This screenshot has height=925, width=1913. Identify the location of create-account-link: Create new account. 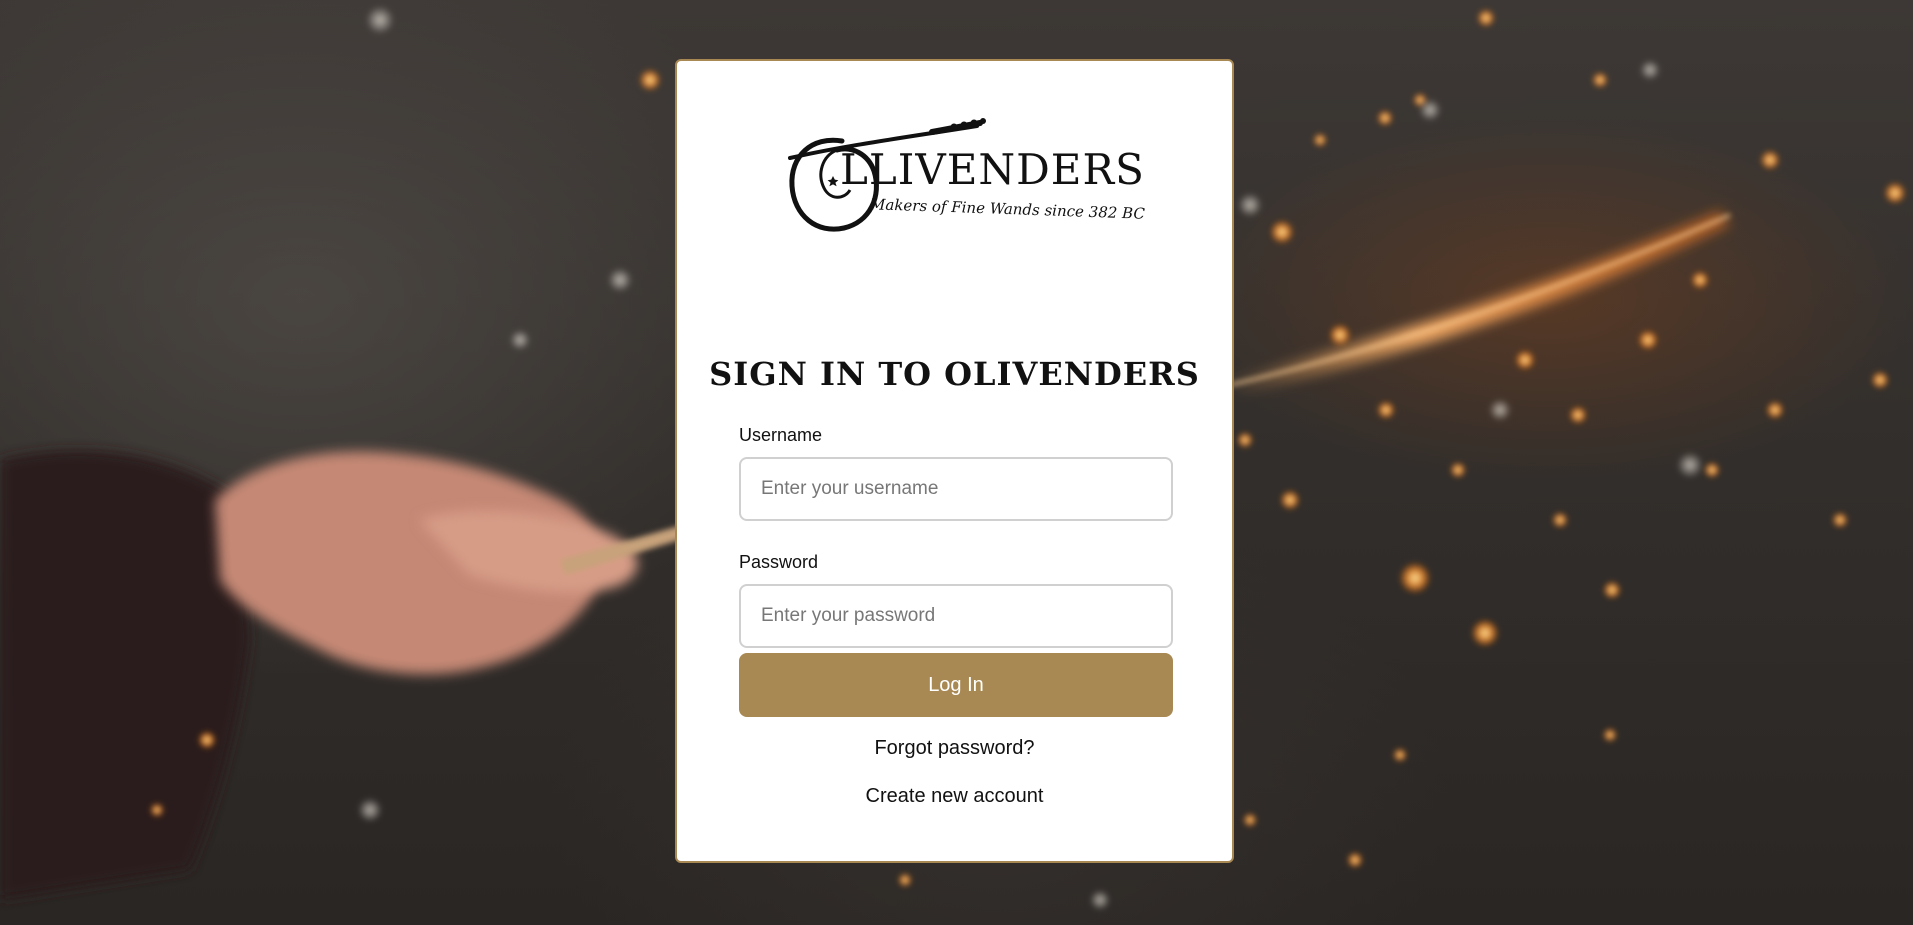
(954, 796).